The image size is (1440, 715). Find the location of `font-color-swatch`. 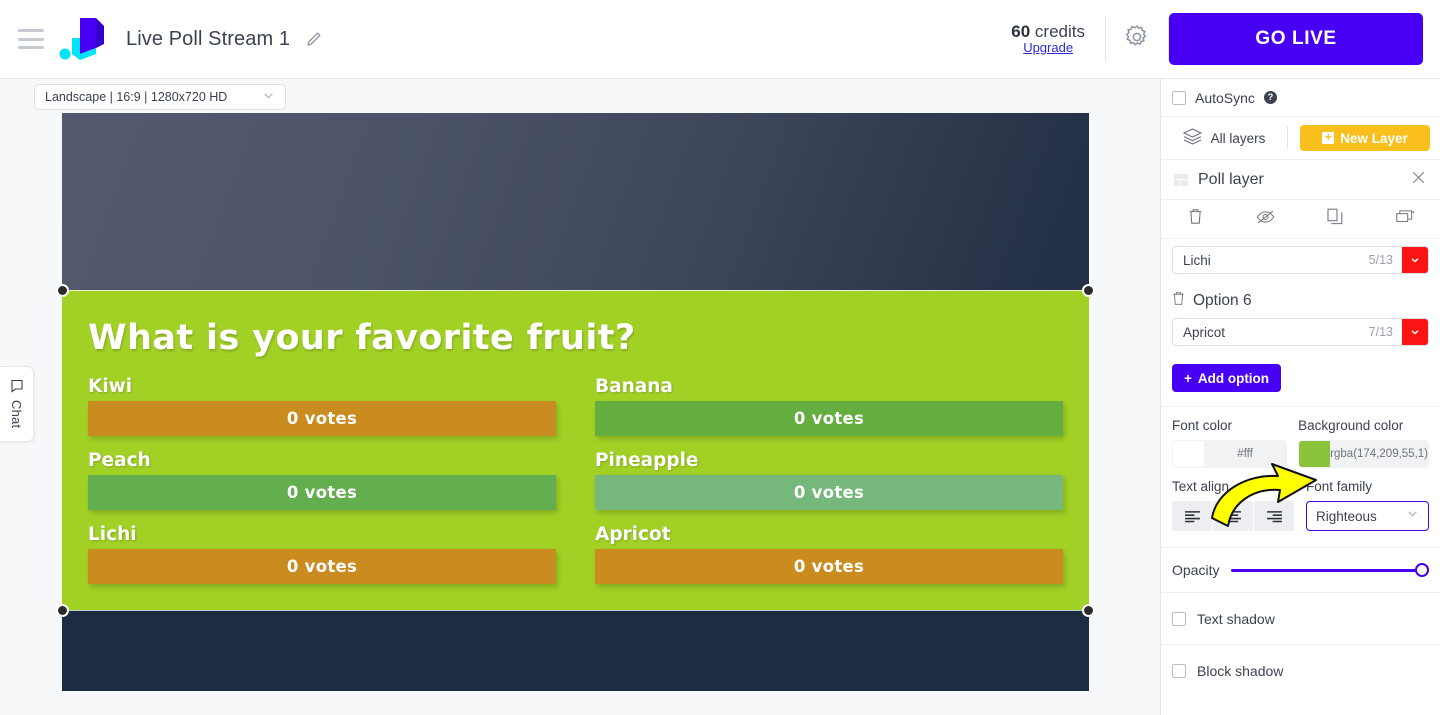

font-color-swatch is located at coordinates (1188, 454).